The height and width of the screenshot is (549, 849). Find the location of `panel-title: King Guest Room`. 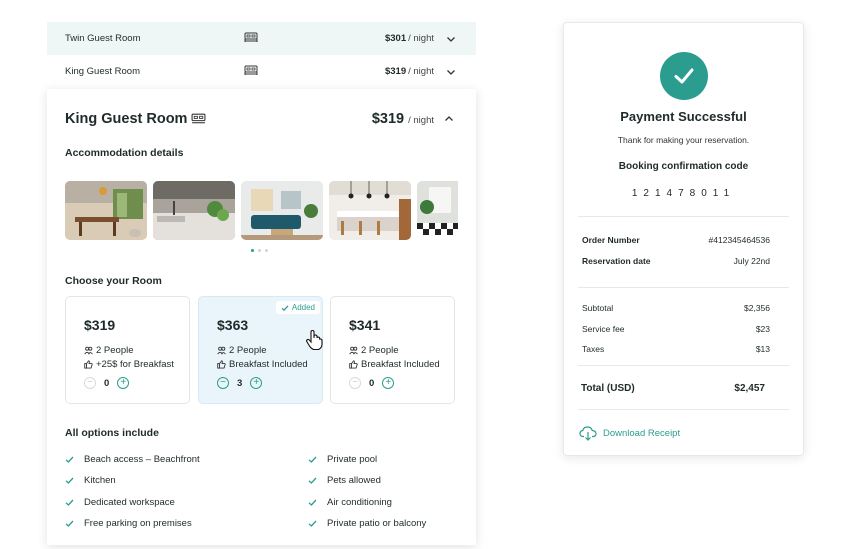

panel-title: King Guest Room is located at coordinates (135, 119).